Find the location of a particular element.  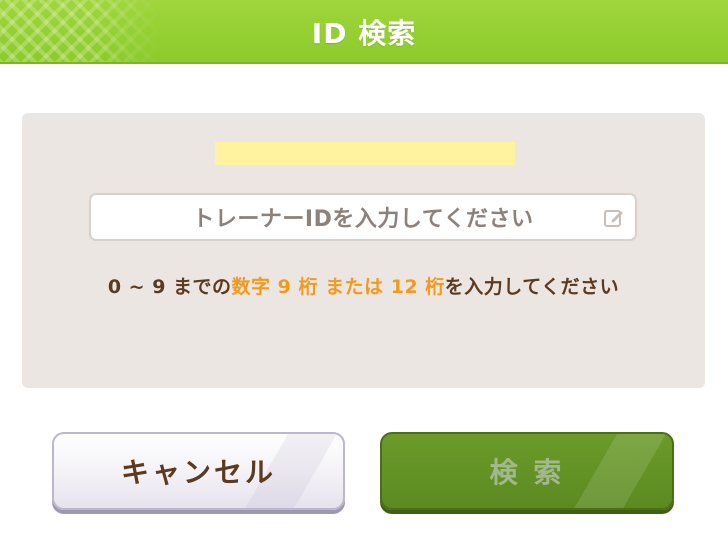

search-button-label: 検 索 is located at coordinates (527, 472).